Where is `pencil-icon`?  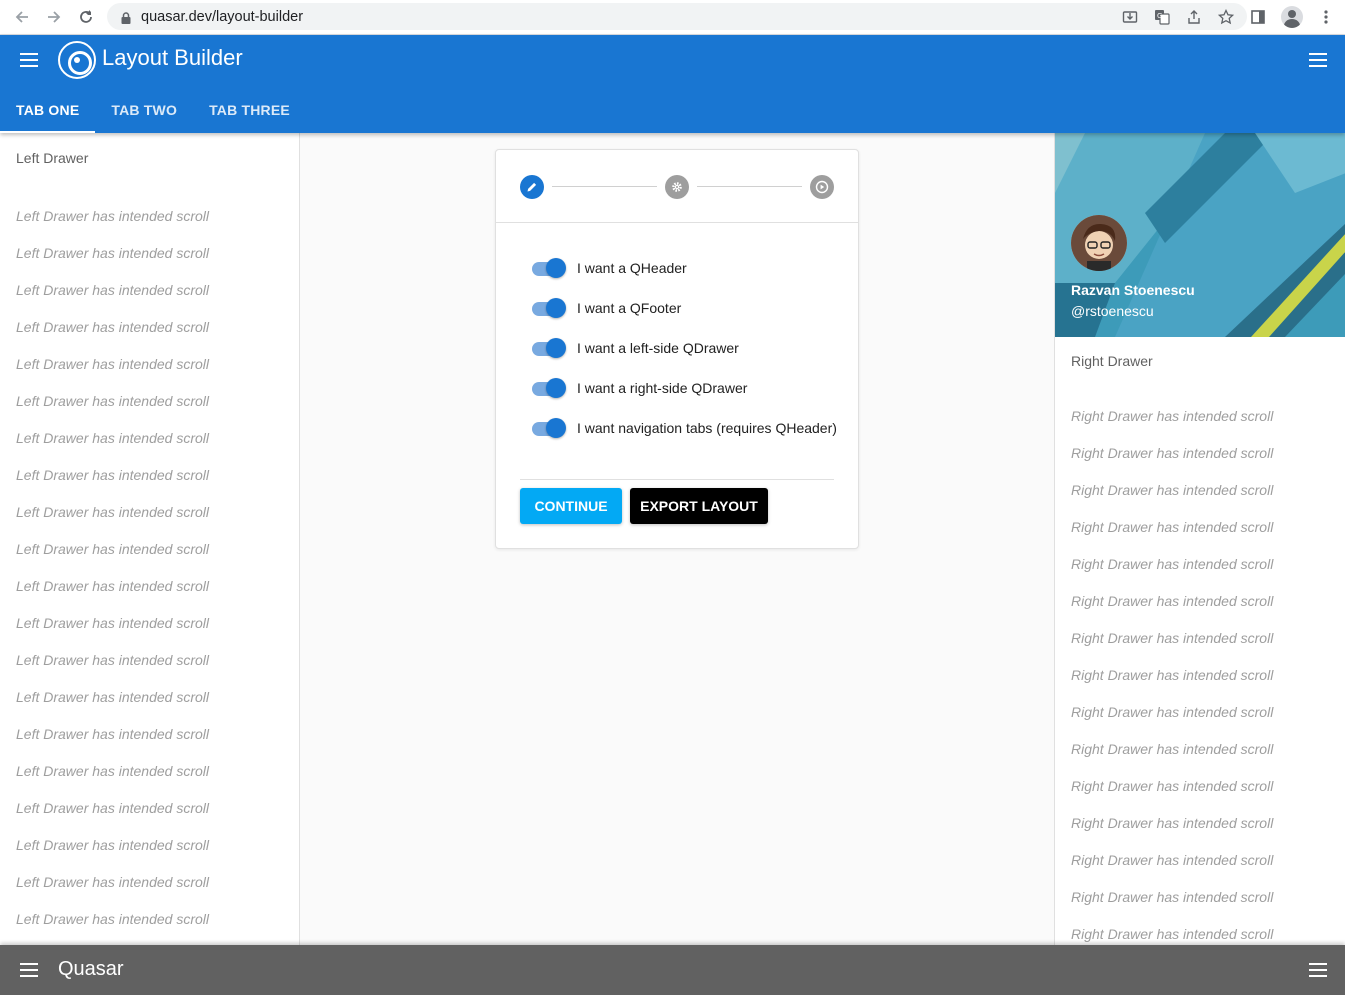 pencil-icon is located at coordinates (532, 187).